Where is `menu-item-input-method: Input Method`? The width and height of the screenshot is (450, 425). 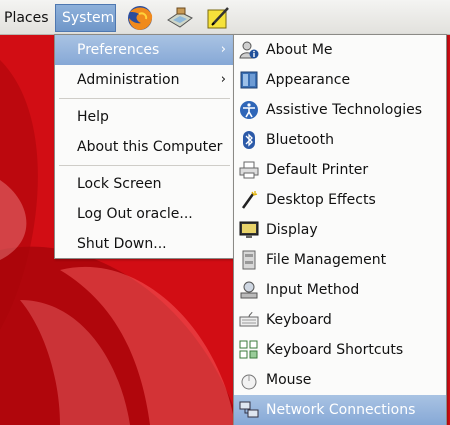
menu-item-input-method: Input Method is located at coordinates (340, 290).